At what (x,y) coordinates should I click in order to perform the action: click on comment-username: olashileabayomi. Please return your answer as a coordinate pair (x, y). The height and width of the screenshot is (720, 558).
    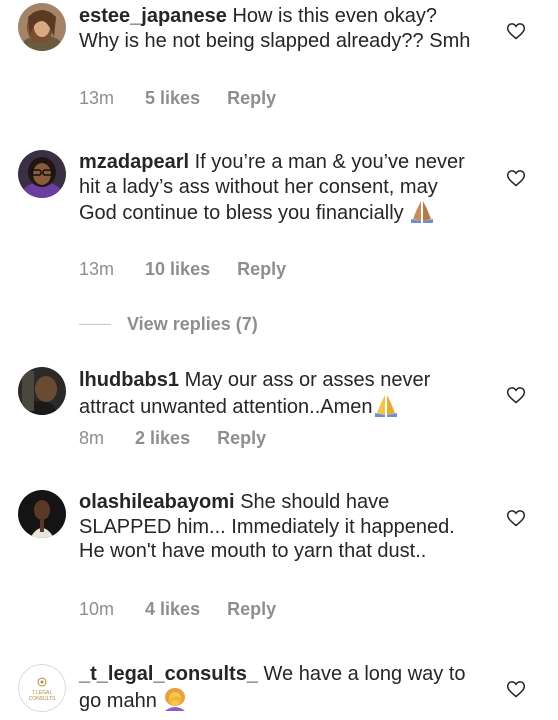
    Looking at the image, I should click on (157, 502).